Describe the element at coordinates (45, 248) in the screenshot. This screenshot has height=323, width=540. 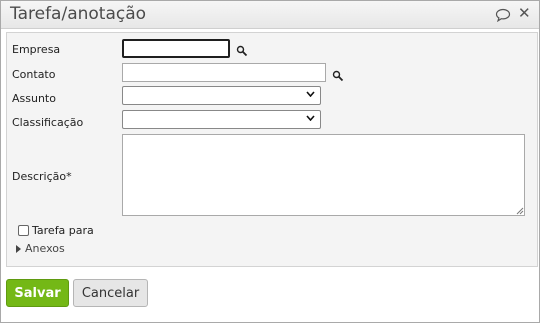
I see `anexos-toggle: Anexos` at that location.